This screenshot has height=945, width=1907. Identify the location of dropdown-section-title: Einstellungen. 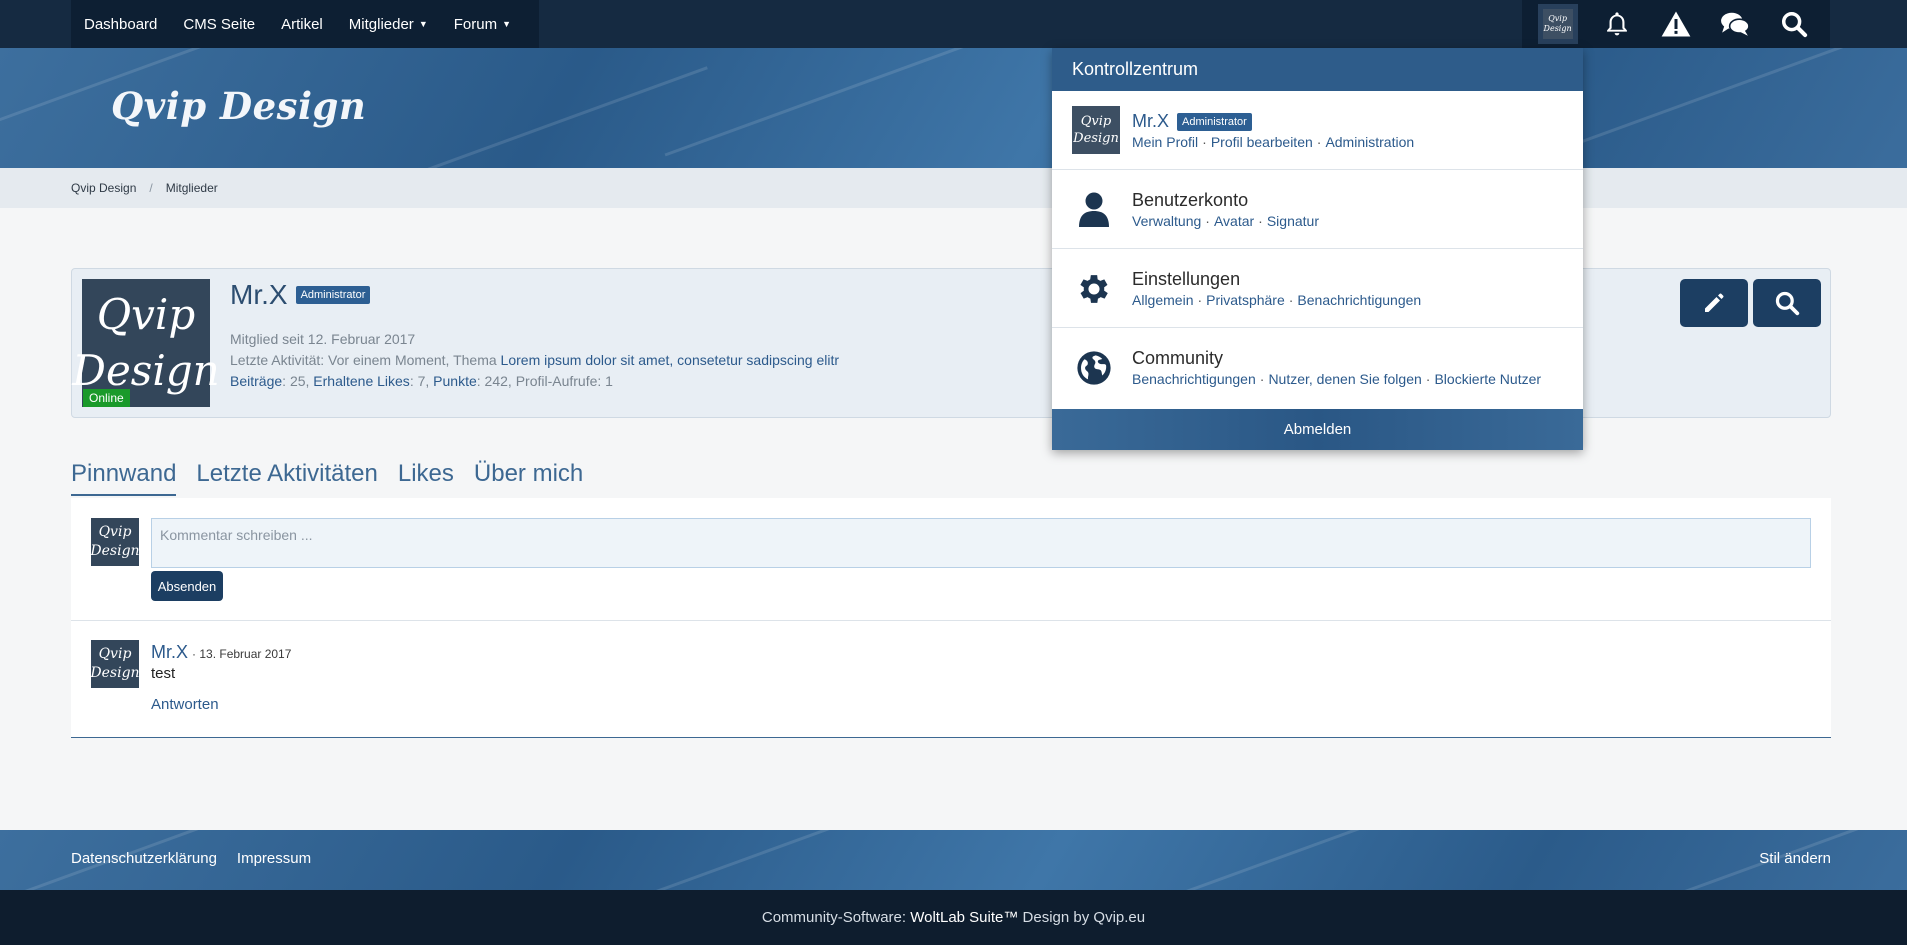
(1186, 279).